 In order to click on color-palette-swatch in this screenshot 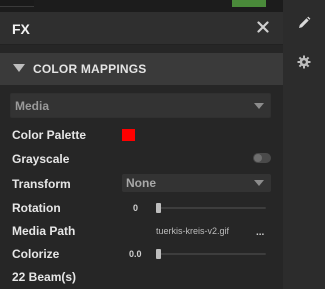, I will do `click(128, 135)`.